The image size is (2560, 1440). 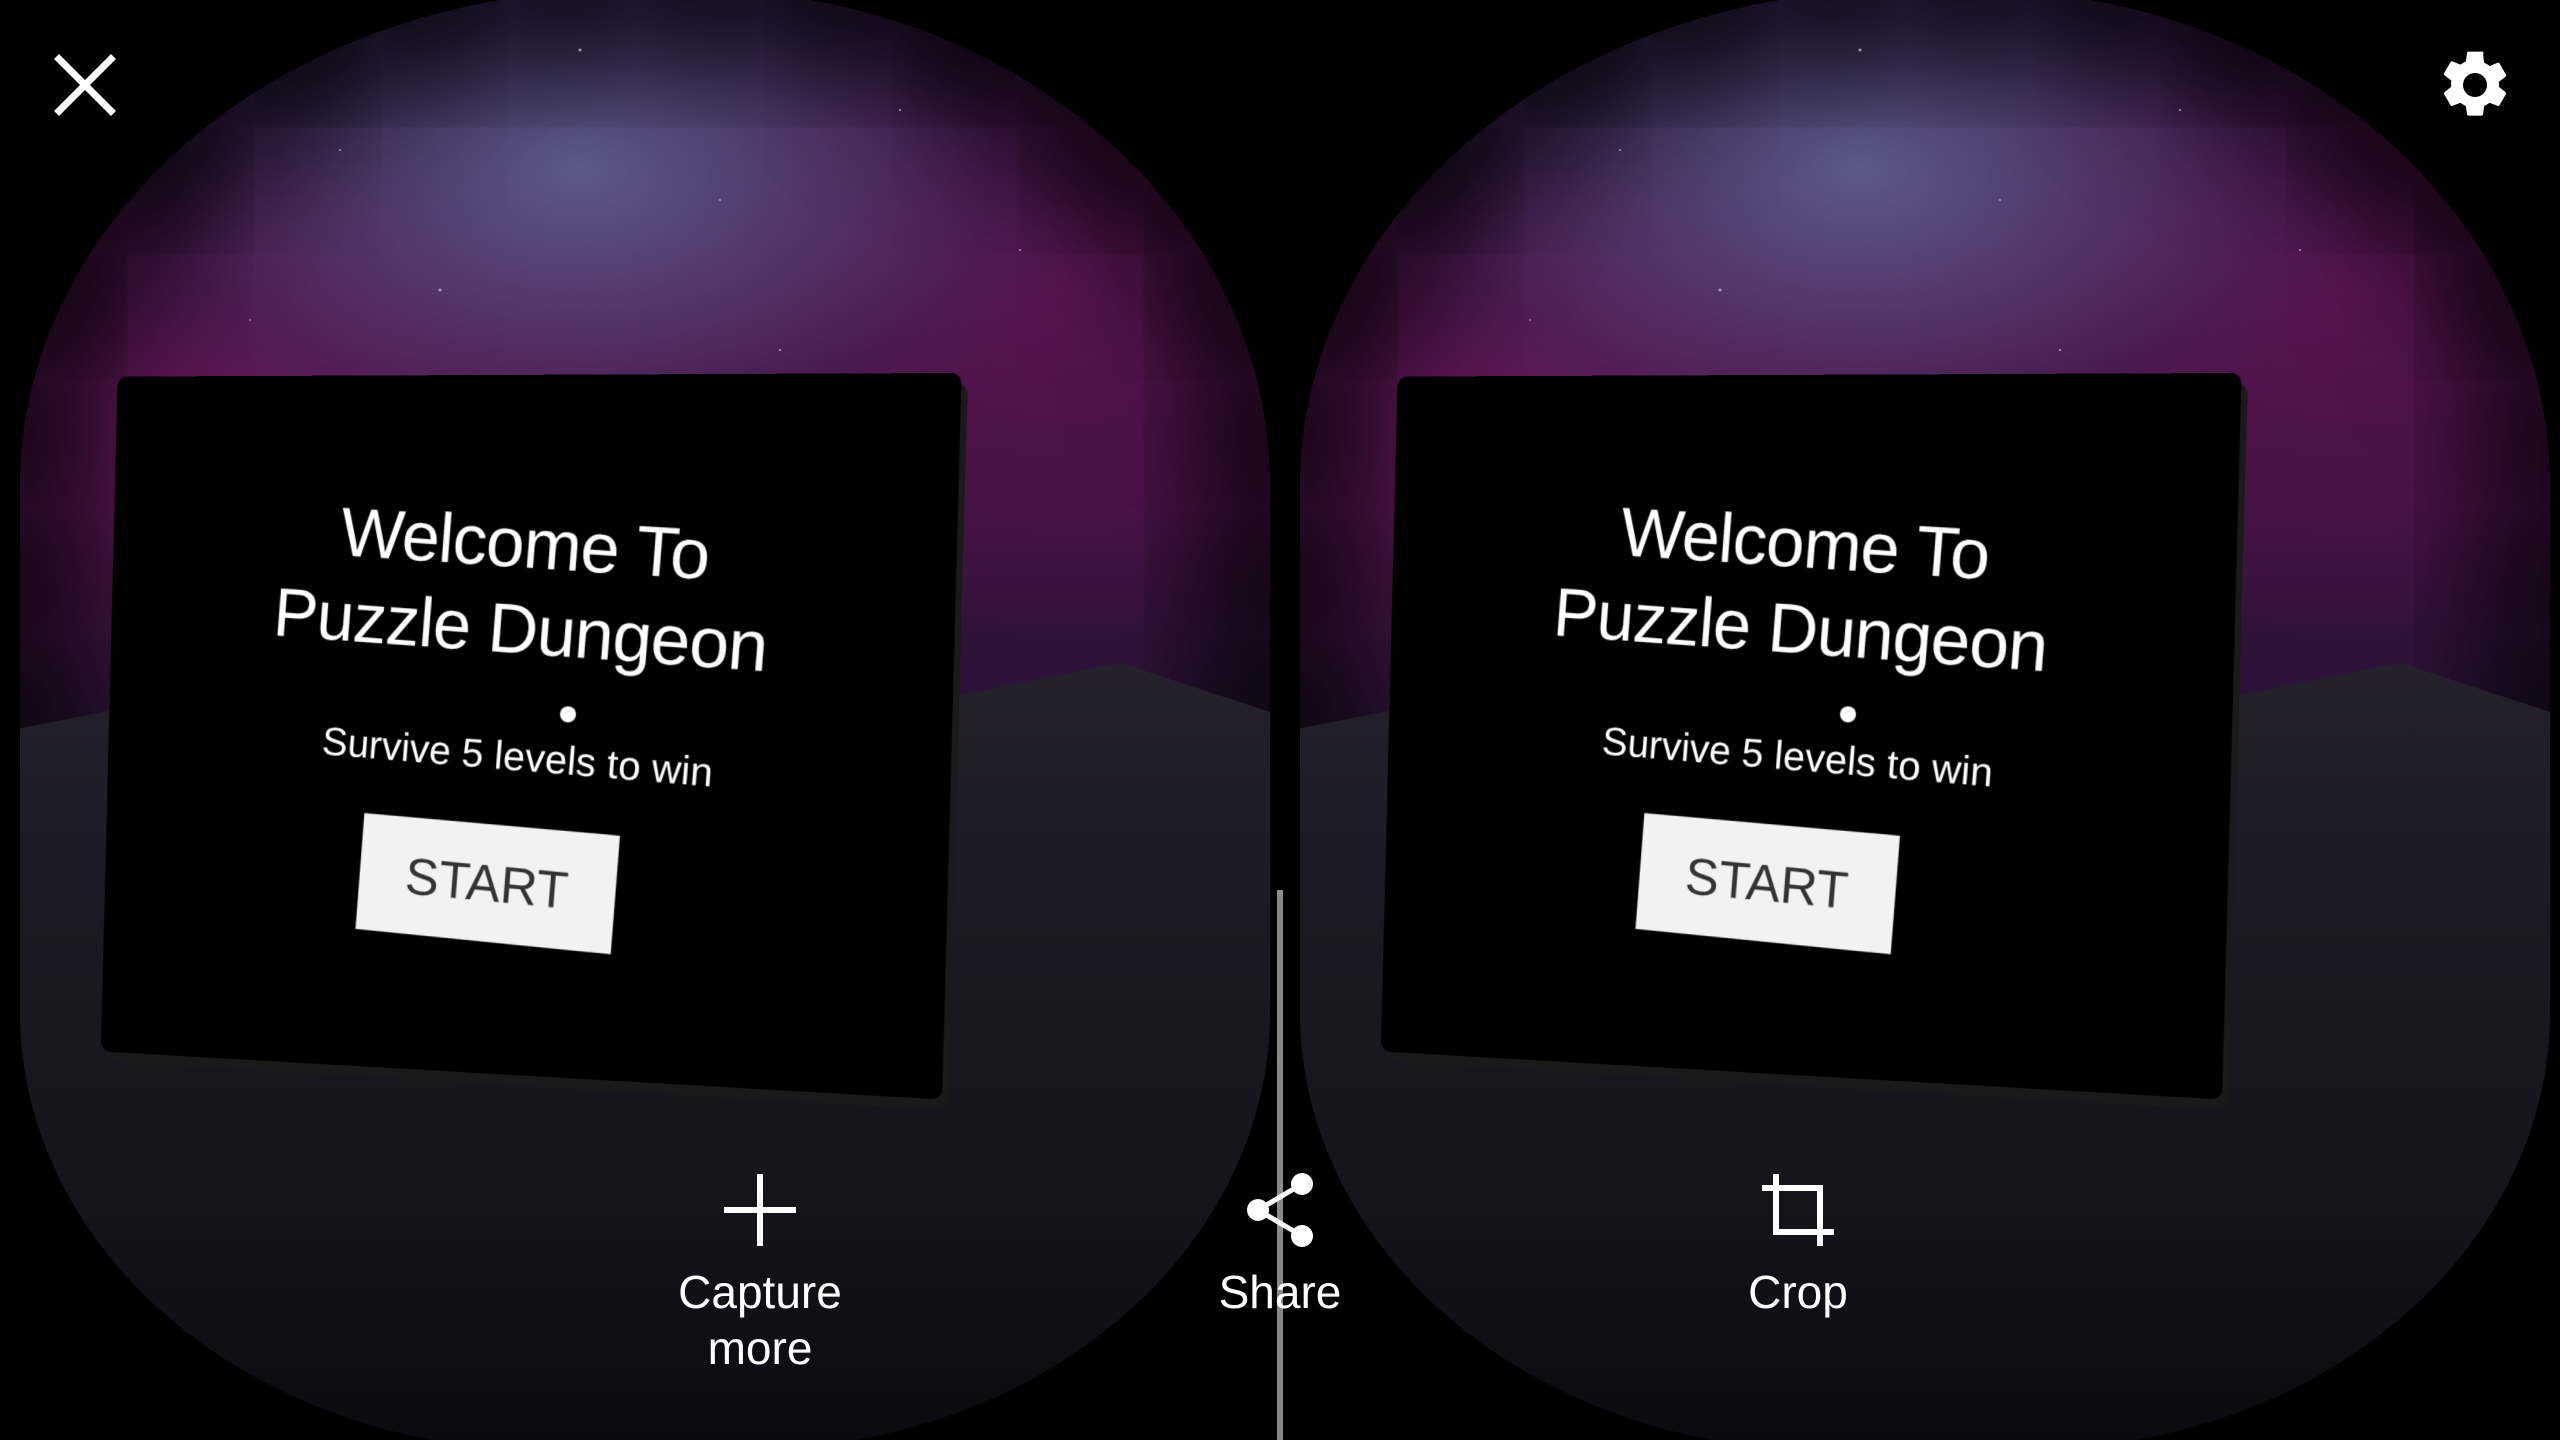 I want to click on crop-button: Crop, so click(x=1798, y=1240).